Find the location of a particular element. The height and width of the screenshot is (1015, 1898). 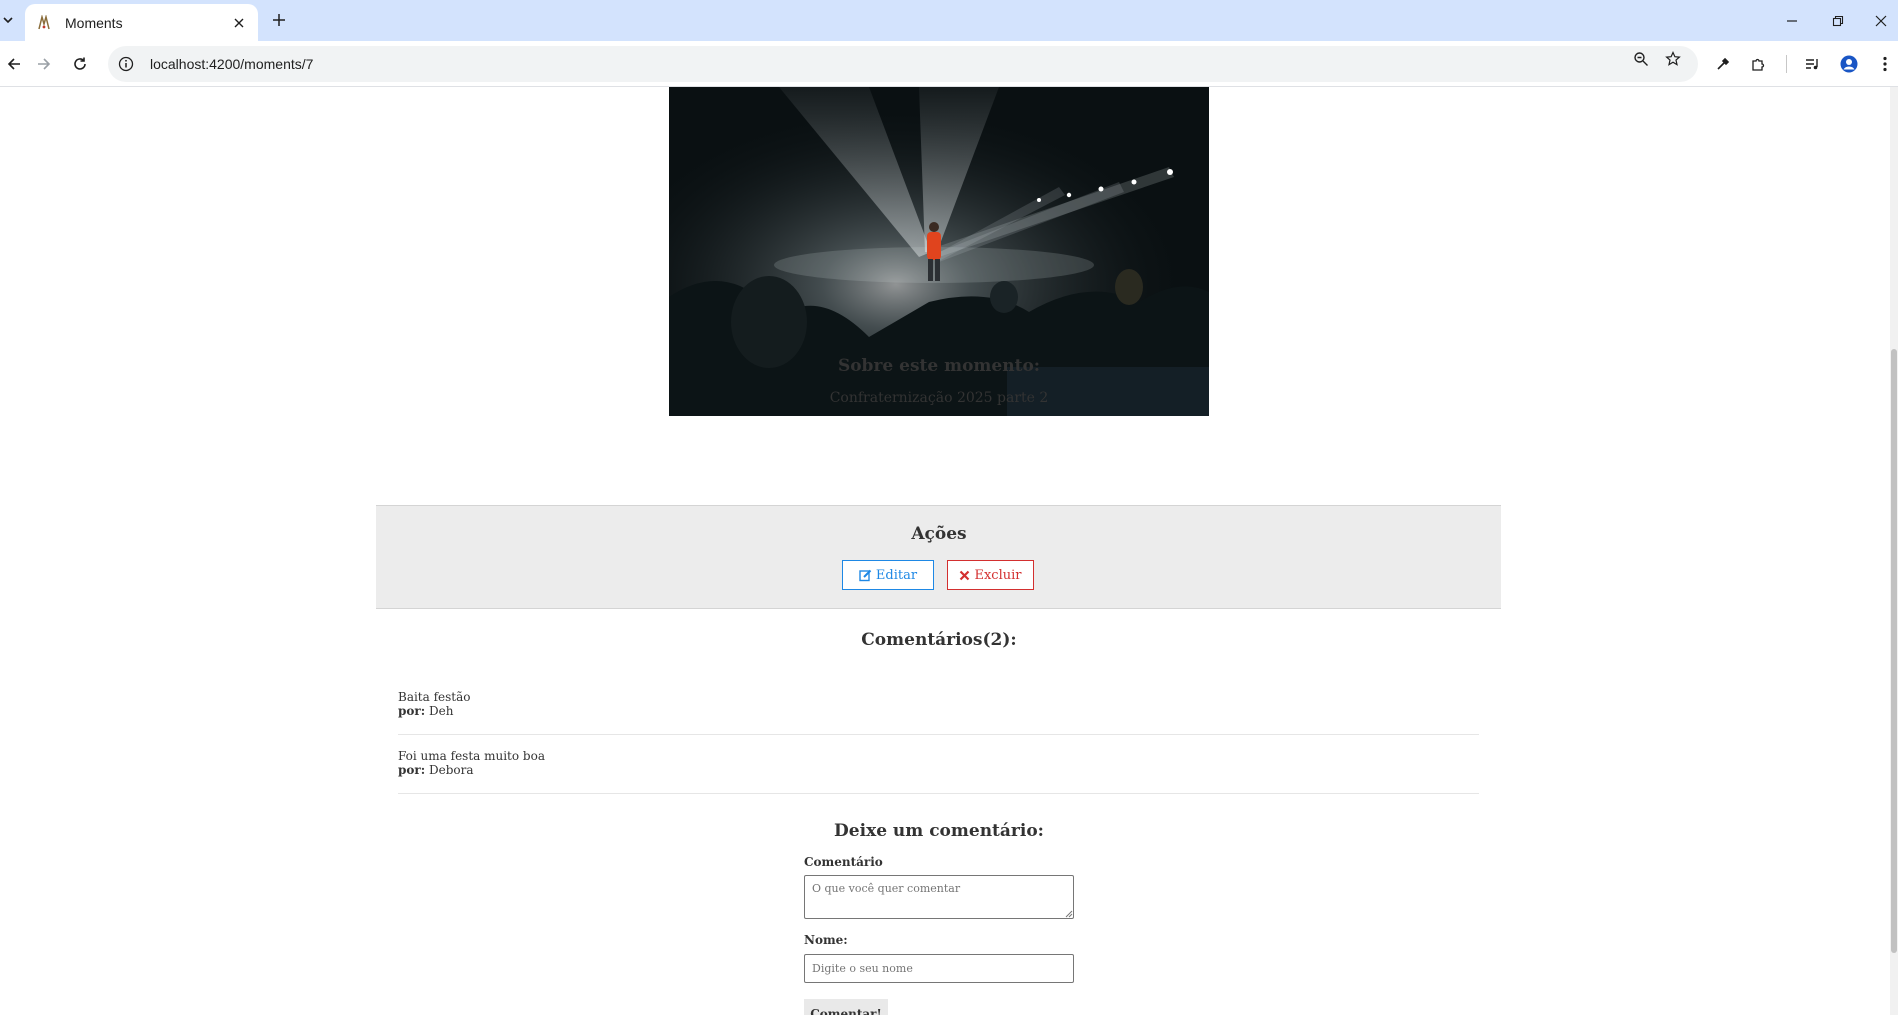

minimize-icon is located at coordinates (1792, 20).